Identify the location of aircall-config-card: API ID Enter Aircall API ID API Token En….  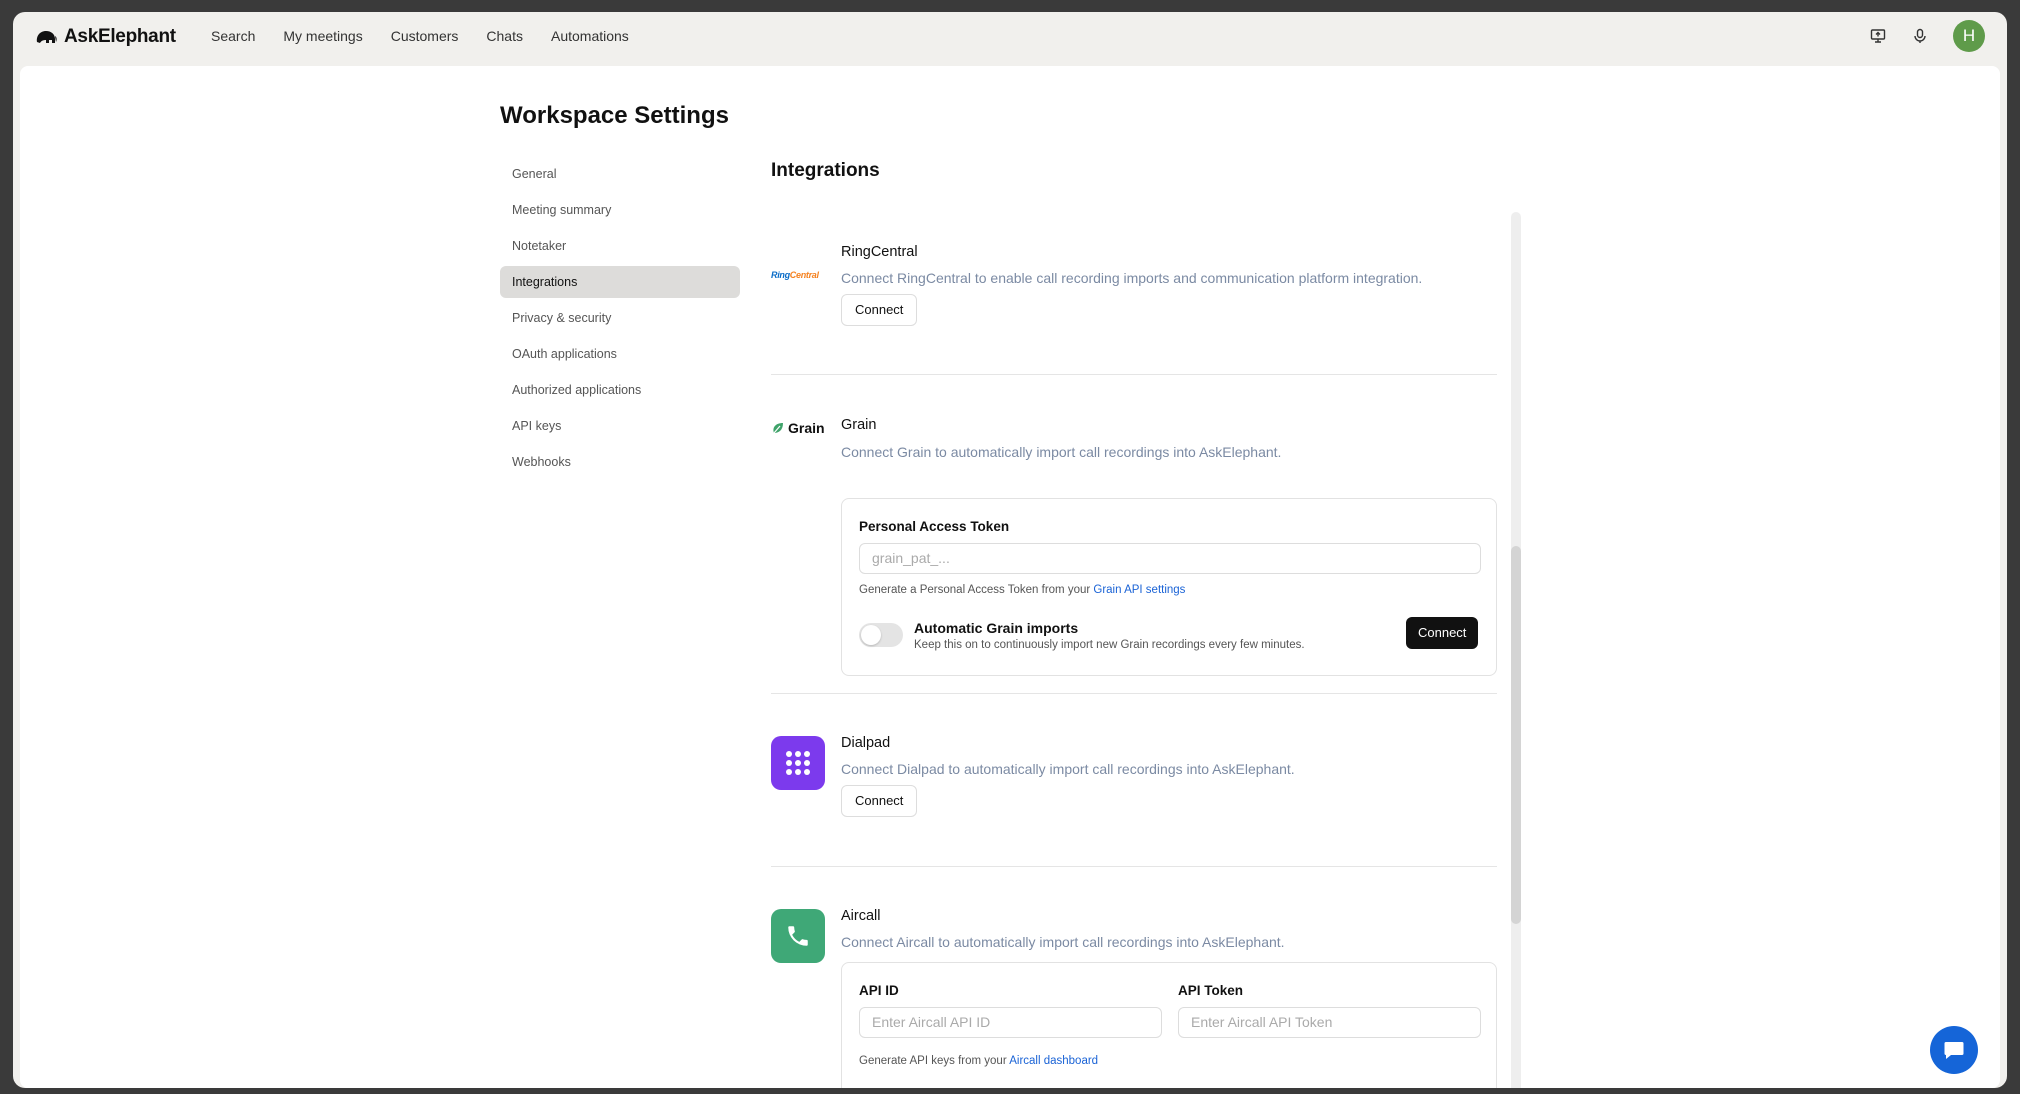
(1169, 1025).